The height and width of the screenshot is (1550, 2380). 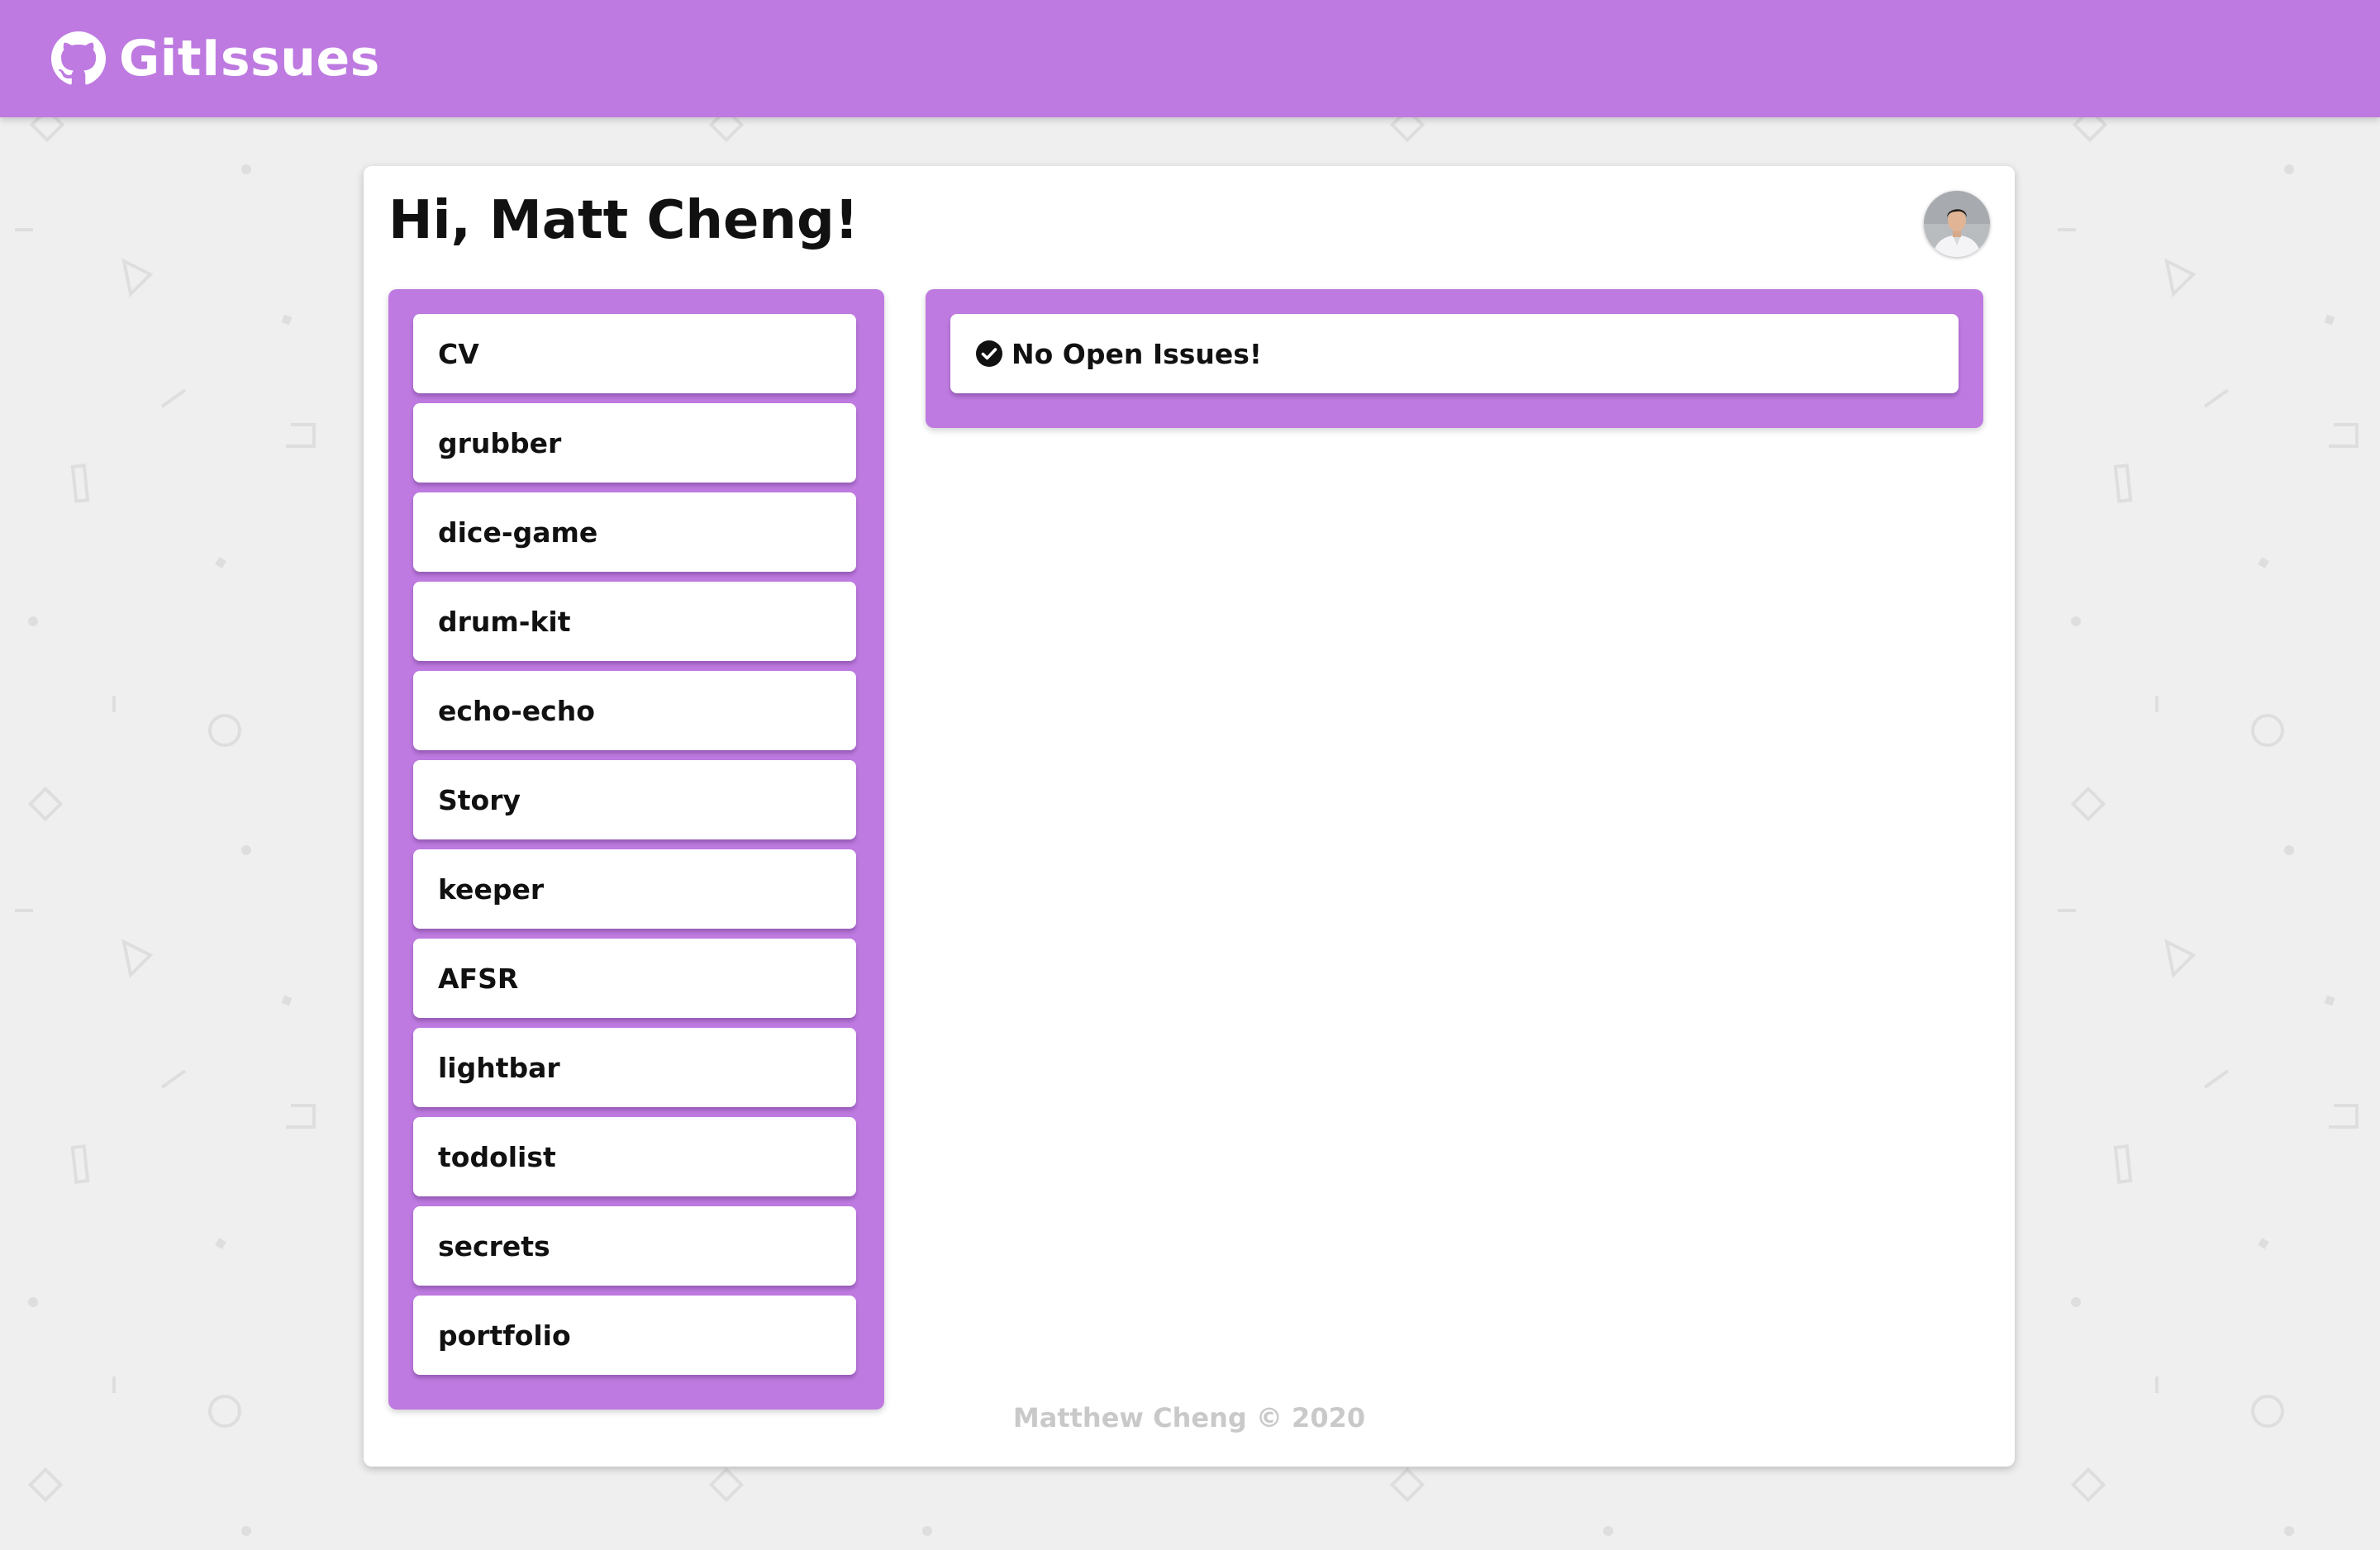 I want to click on issues-panel: No Open Issues!, so click(x=1454, y=358).